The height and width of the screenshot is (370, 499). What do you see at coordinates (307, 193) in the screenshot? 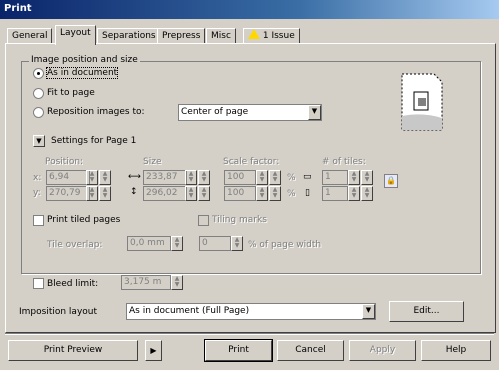
I see `vertical-link-icon: ▯` at bounding box center [307, 193].